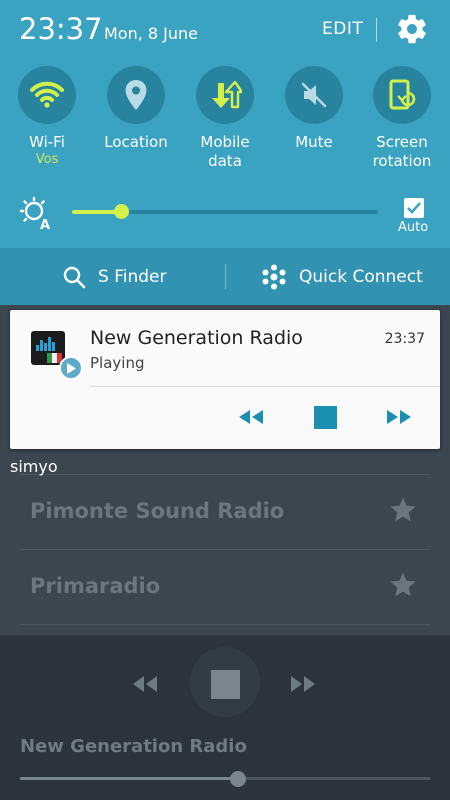 This screenshot has width=450, height=800. I want to click on tile-mobile-data-label: Mobile data, so click(225, 151).